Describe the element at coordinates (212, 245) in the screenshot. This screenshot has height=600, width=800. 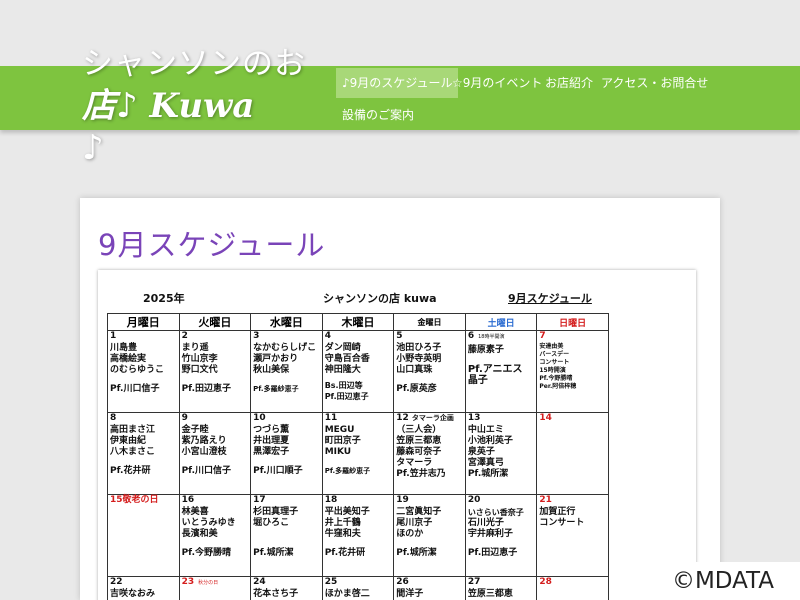
I see `page-title: 9月スケジュール` at that location.